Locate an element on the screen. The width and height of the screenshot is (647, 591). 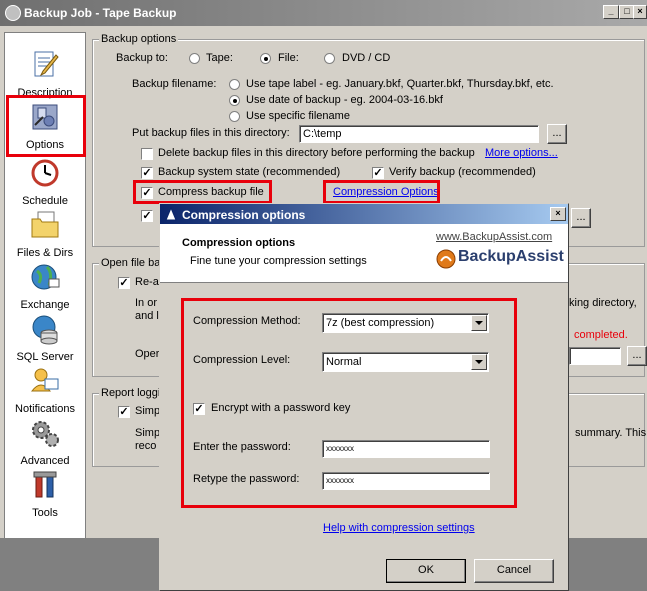
help-compression-link: Help with compression settings is located at coordinates (399, 528).